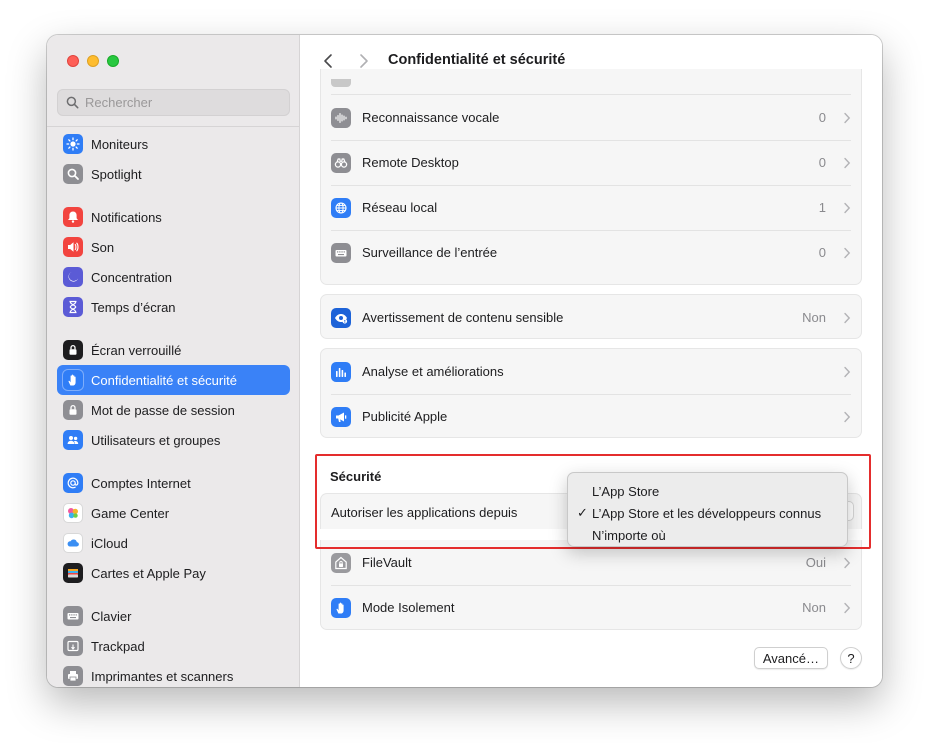  Describe the element at coordinates (73, 513) in the screenshot. I see `game-center-icon` at that location.